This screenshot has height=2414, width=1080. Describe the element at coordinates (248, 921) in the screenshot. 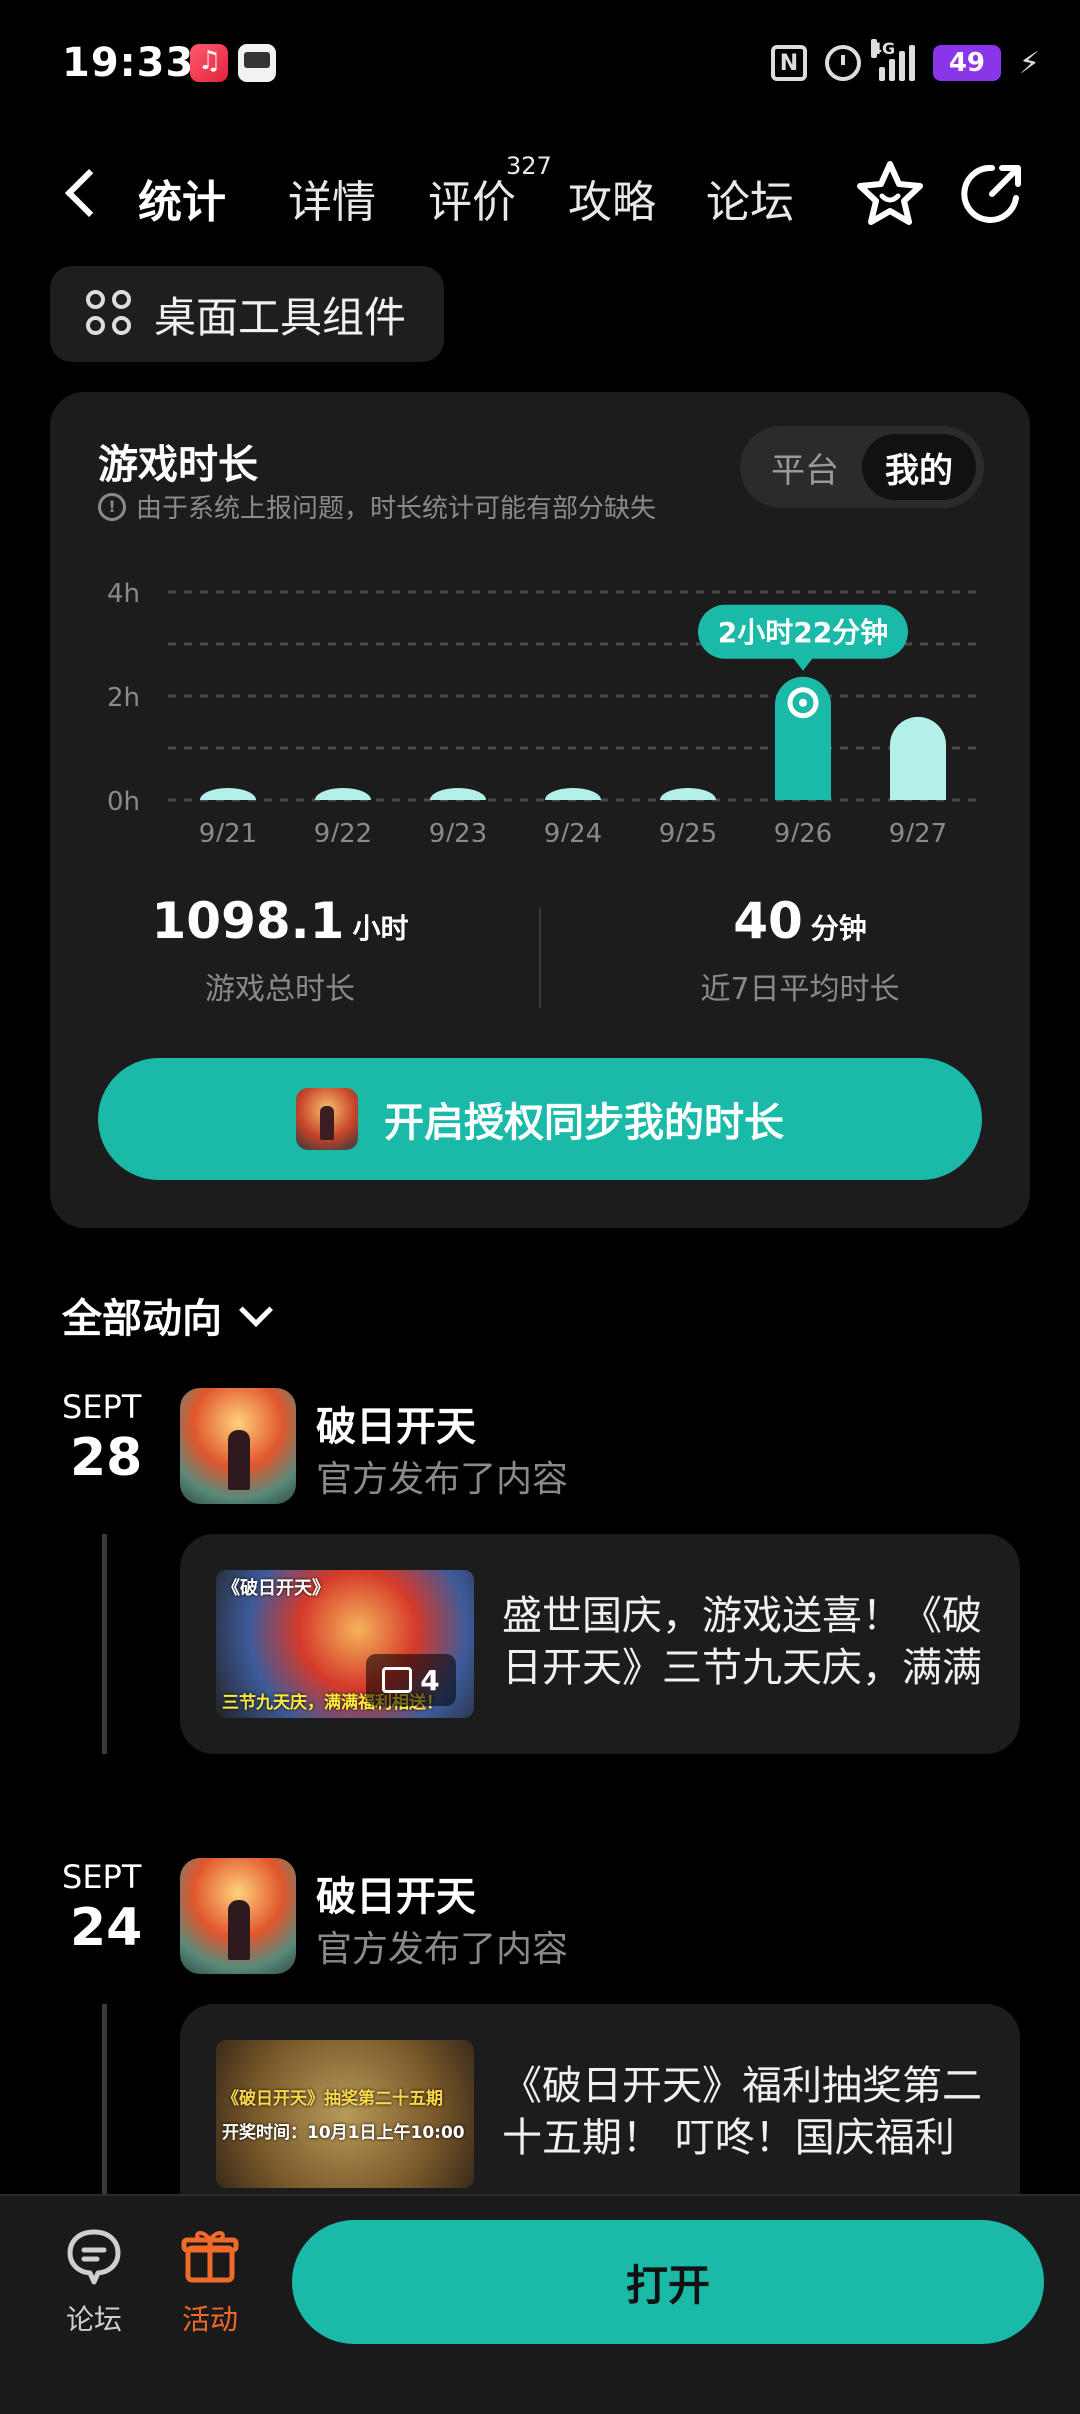

I see `total-time-value: 1098.1` at that location.